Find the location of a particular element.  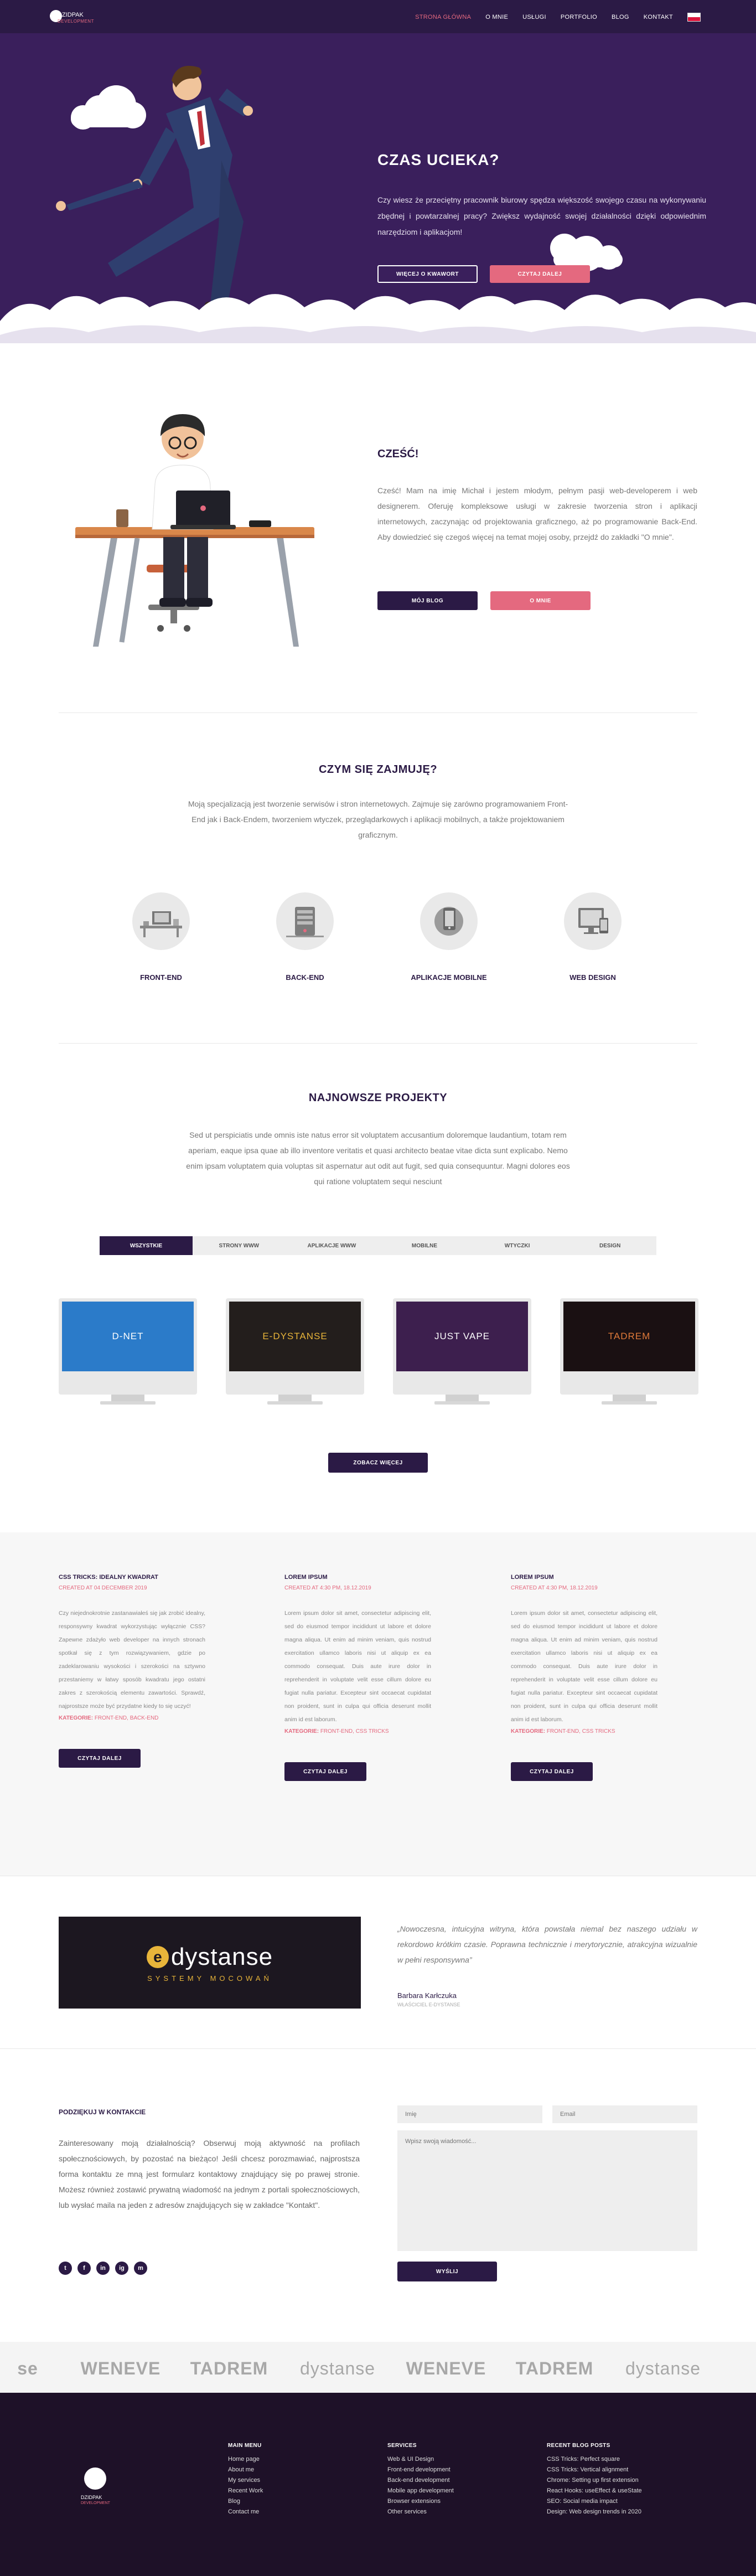

project-card: JUST VAPE is located at coordinates (462, 1353).